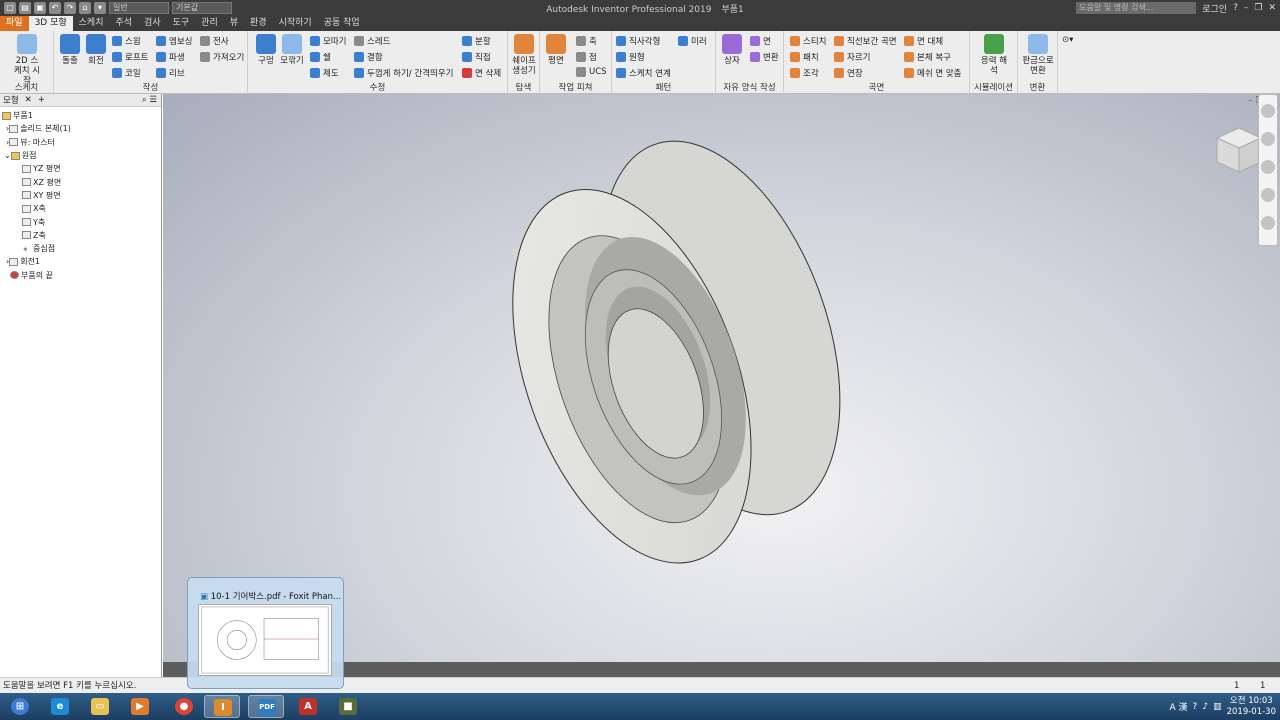  I want to click on taskbar-ie: e, so click(60, 706).